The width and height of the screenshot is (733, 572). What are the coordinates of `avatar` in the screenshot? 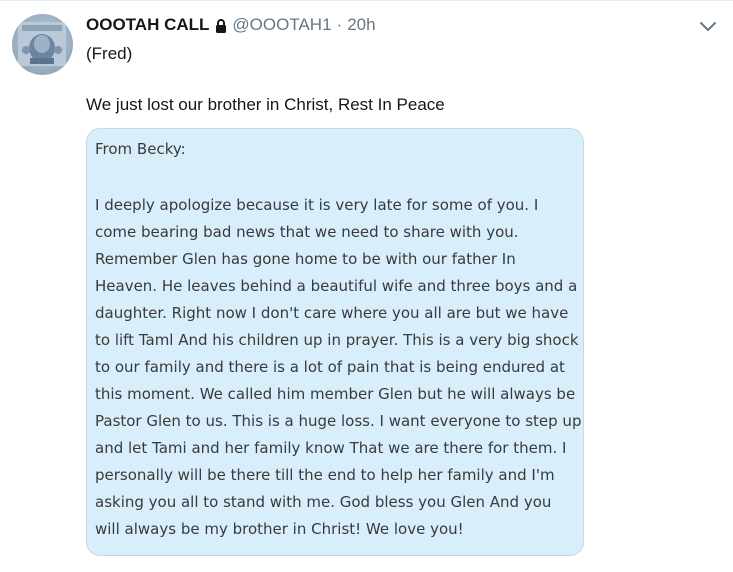 It's located at (42, 44).